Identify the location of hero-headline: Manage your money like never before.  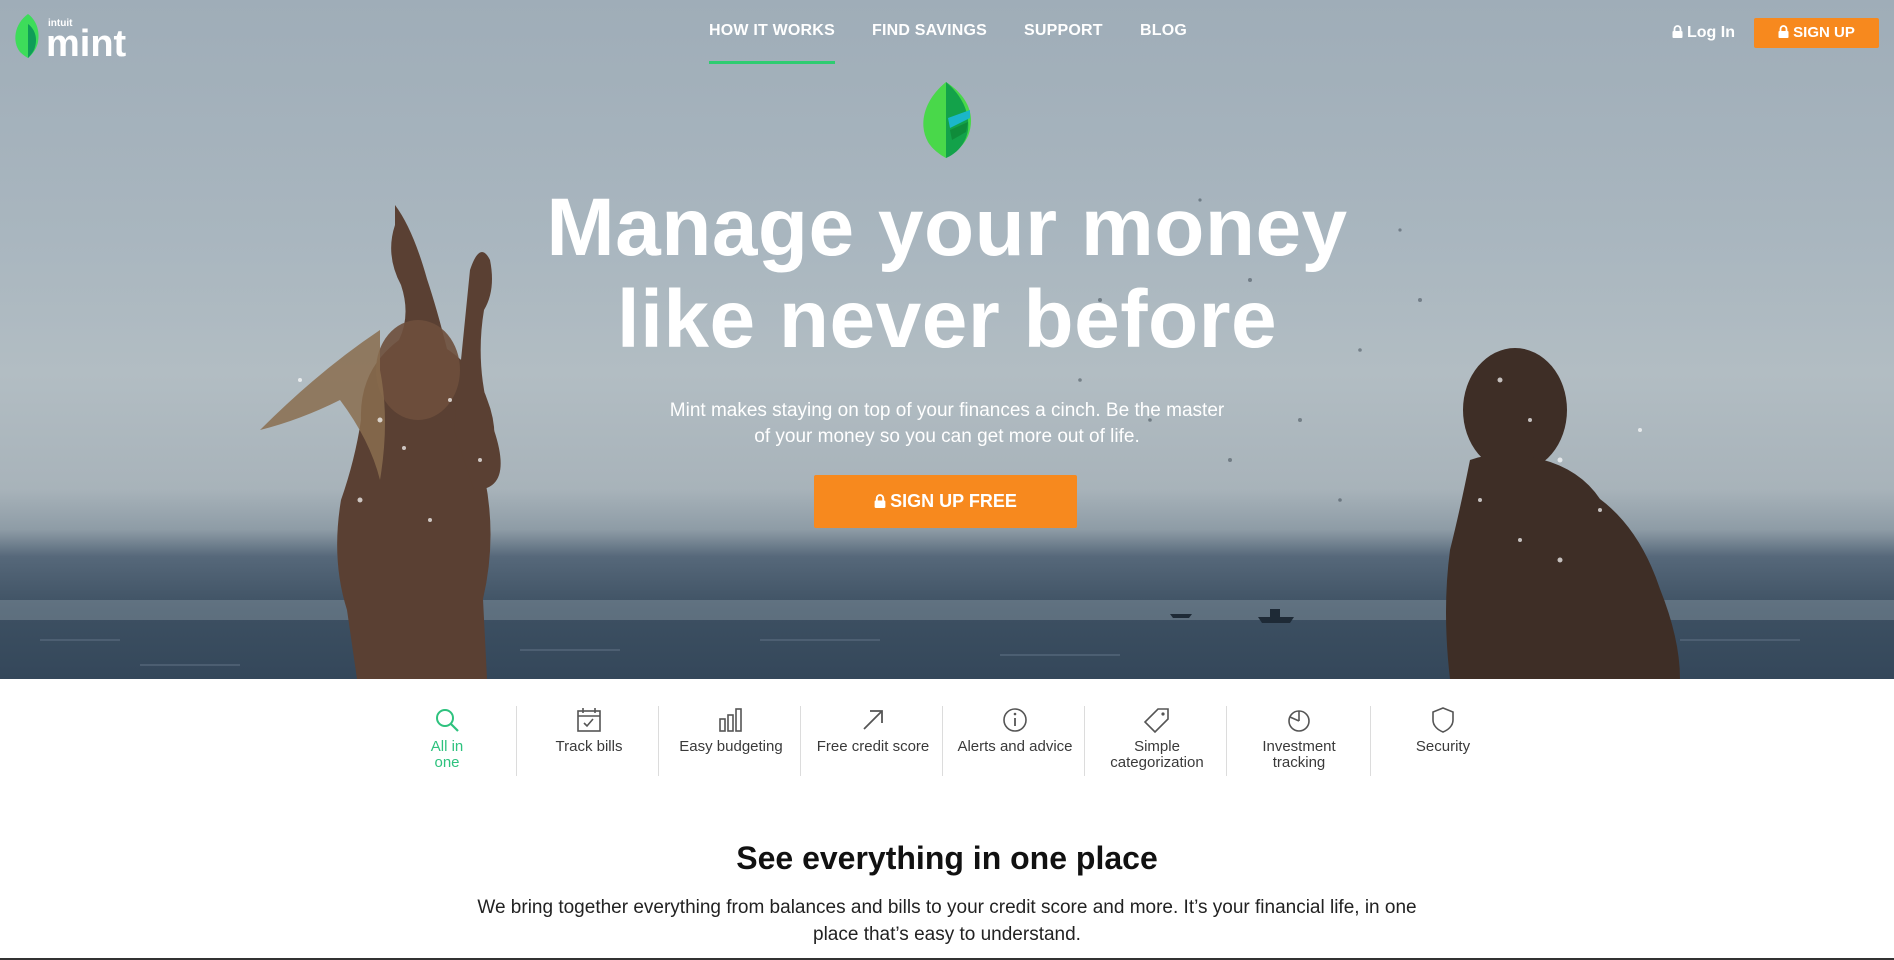
(947, 274).